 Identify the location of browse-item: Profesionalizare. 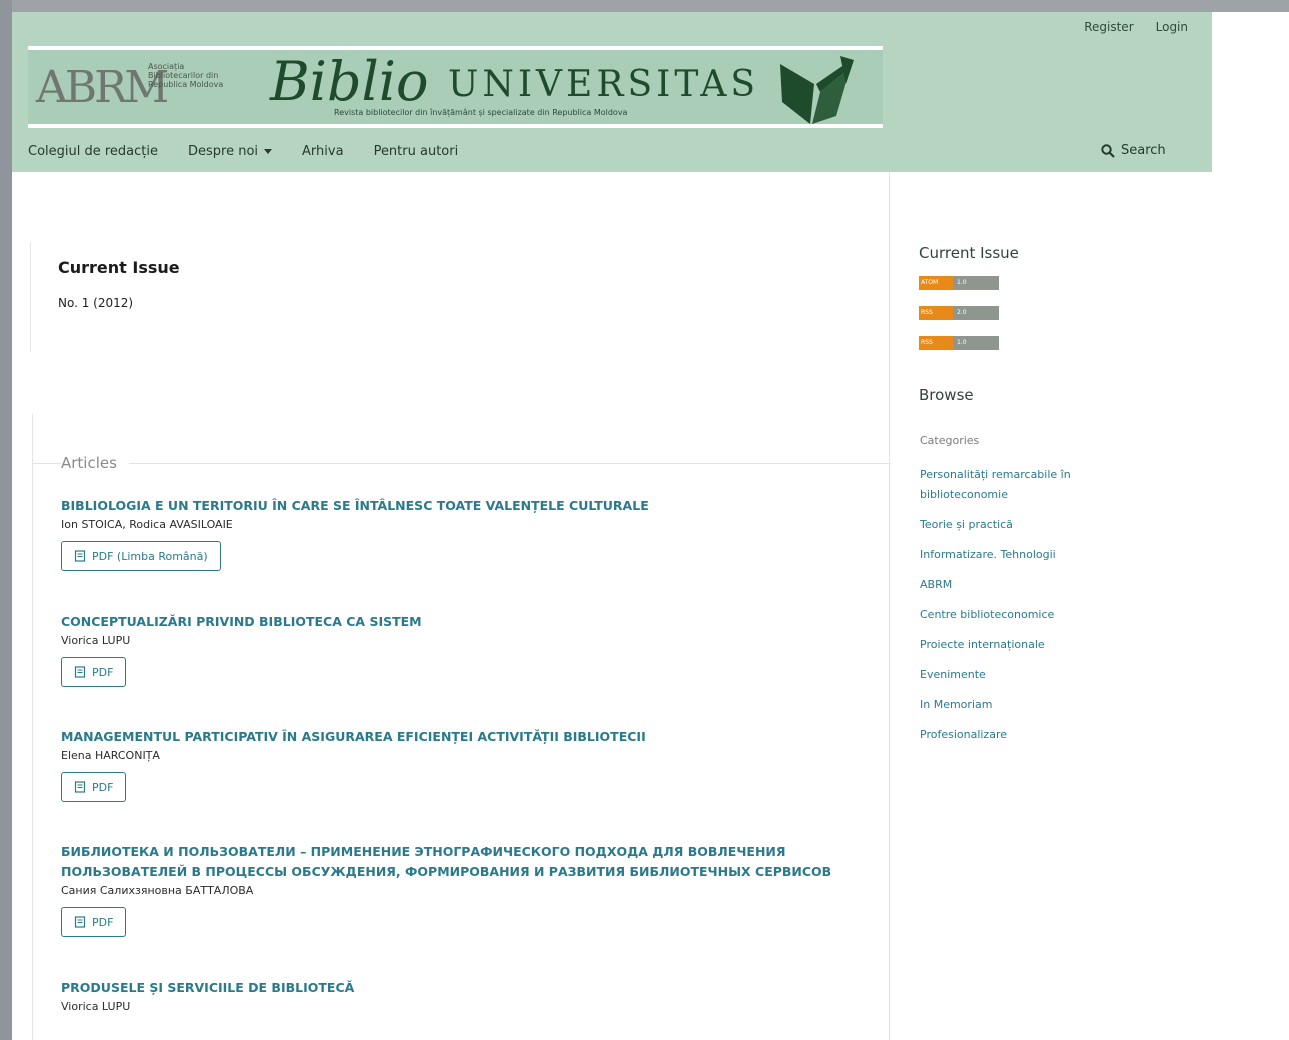
(1020, 735).